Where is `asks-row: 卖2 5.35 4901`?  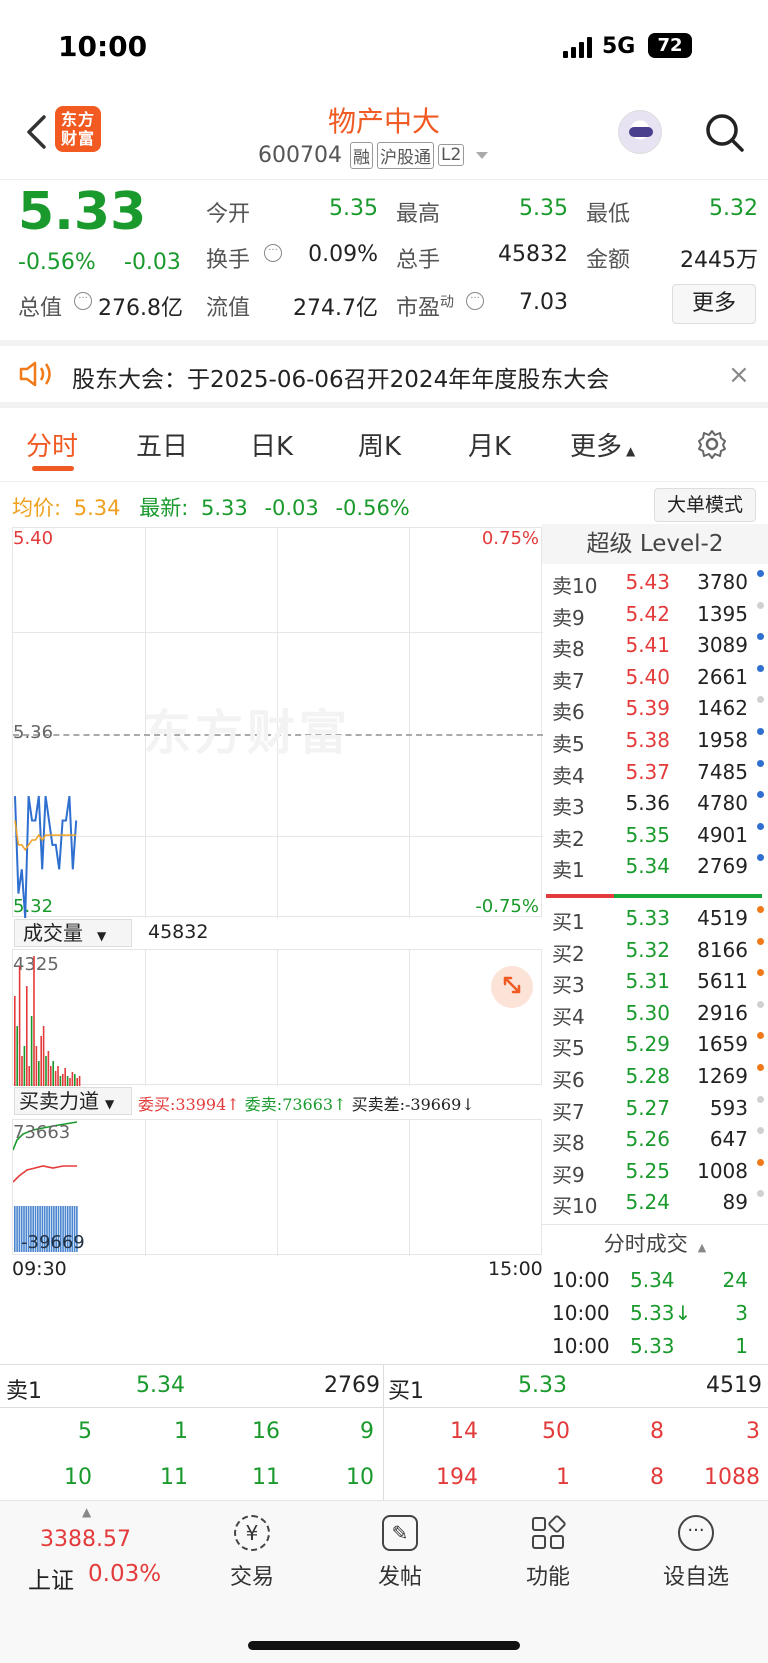
asks-row: 卖2 5.35 4901 is located at coordinates (655, 838).